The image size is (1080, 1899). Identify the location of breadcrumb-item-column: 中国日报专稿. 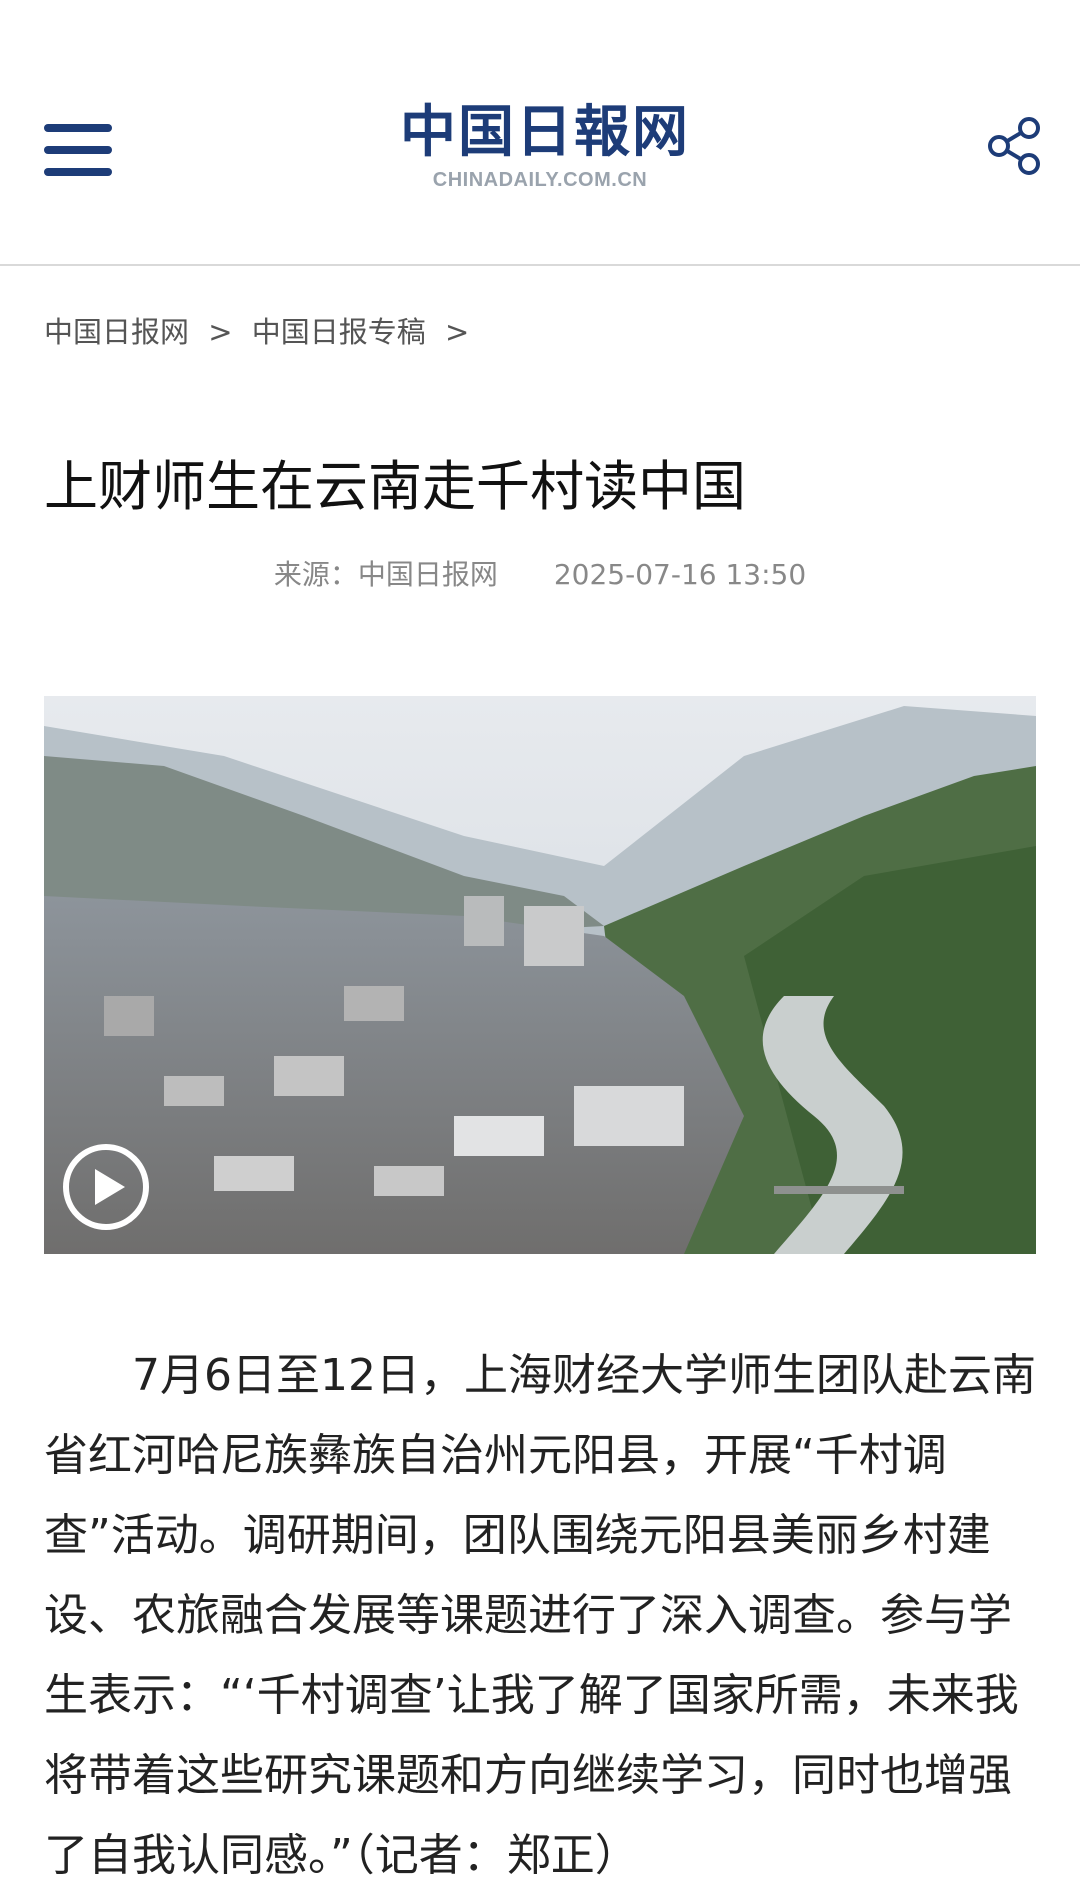
(339, 332).